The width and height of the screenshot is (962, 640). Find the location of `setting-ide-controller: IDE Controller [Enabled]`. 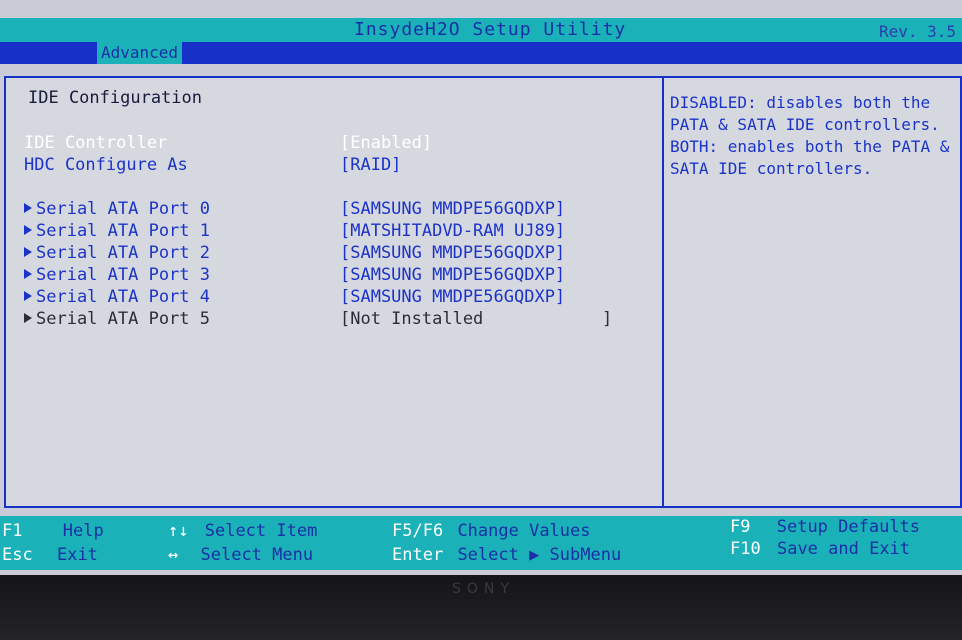

setting-ide-controller: IDE Controller [Enabled] is located at coordinates (334, 143).